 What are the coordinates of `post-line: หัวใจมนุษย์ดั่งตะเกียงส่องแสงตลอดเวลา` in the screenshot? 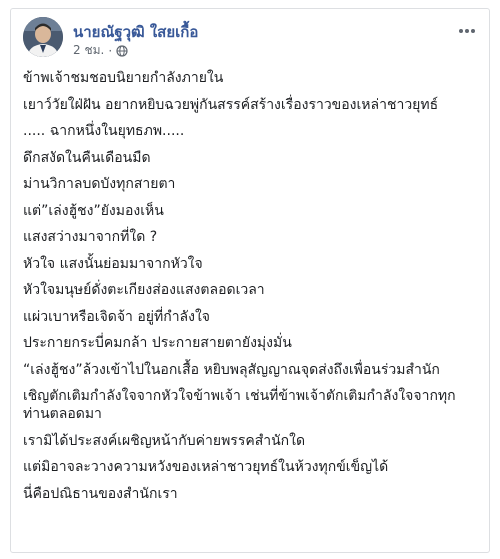 It's located at (144, 290).